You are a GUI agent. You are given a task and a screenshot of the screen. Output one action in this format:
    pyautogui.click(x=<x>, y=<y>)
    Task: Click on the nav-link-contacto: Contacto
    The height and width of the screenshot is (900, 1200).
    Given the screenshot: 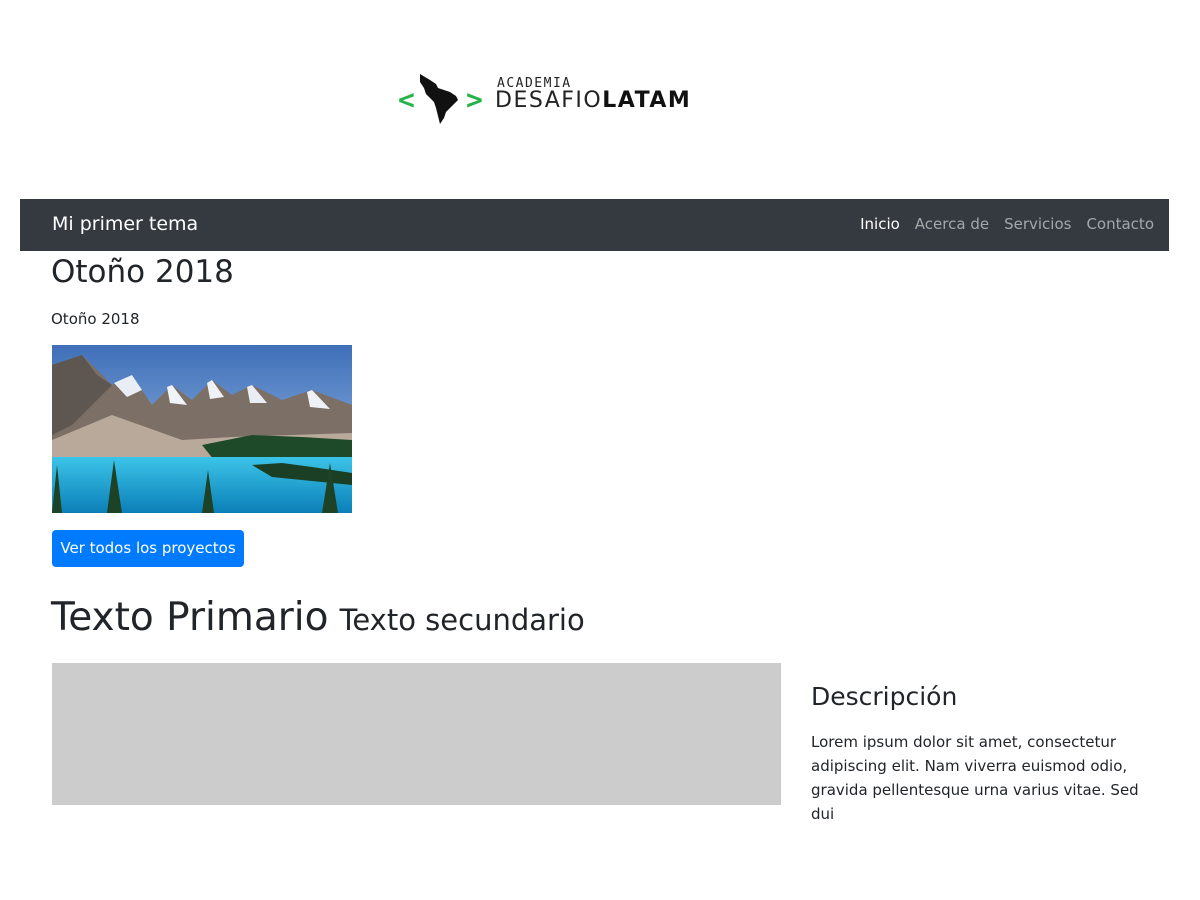 What is the action you would take?
    pyautogui.click(x=1120, y=224)
    